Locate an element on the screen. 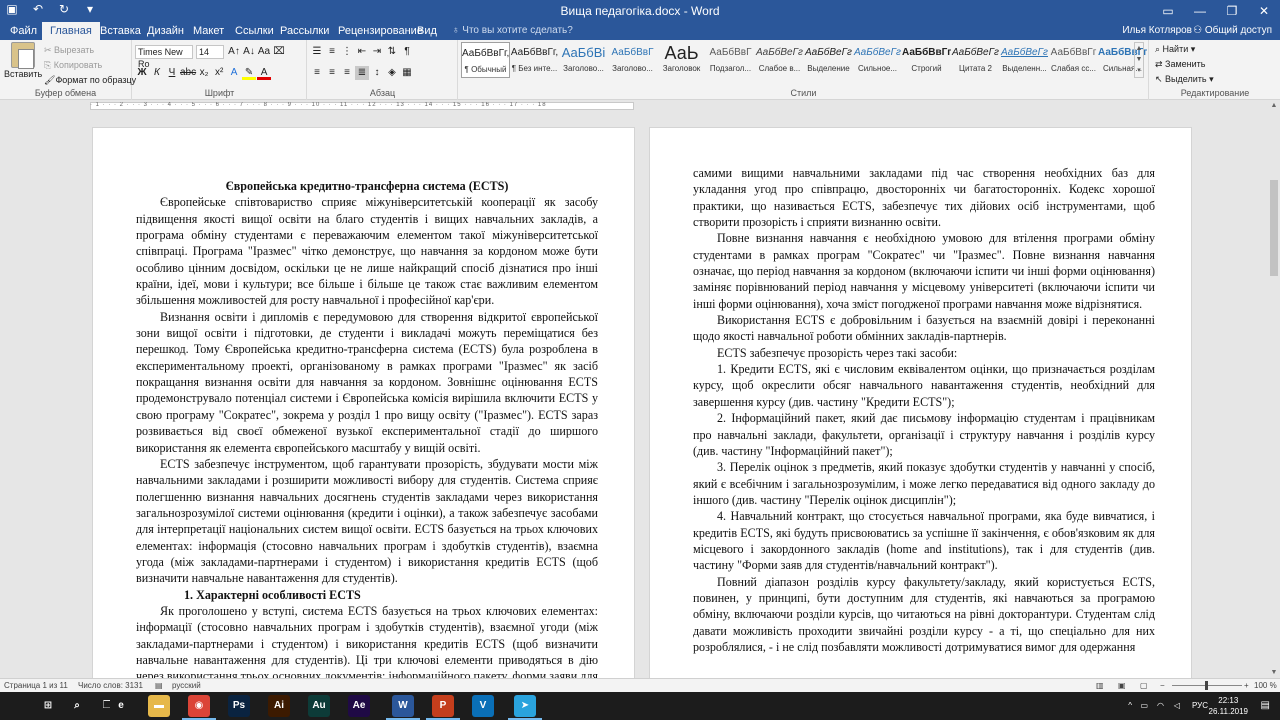  change-case-icon: Aa is located at coordinates (264, 52).